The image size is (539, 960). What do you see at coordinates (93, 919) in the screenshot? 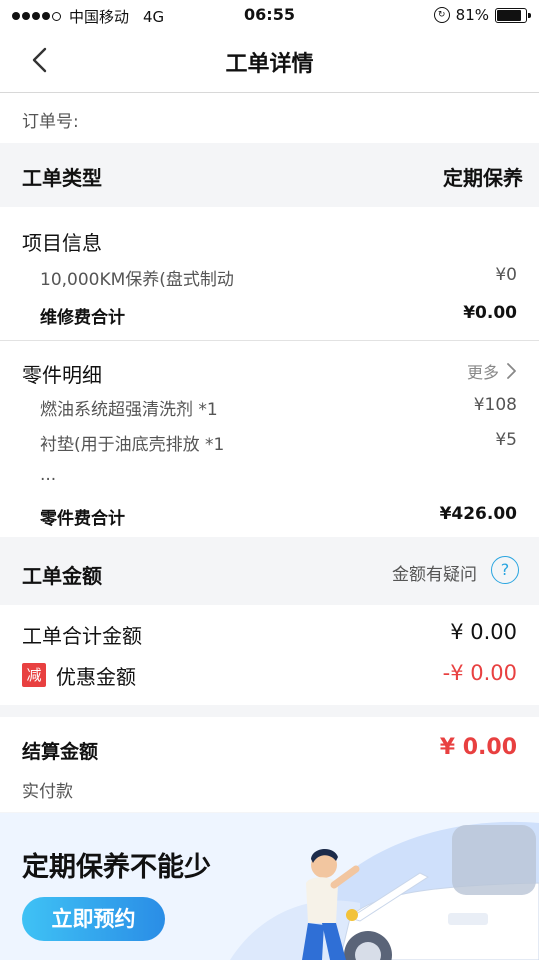
I see `book-now-button: 立即预约` at bounding box center [93, 919].